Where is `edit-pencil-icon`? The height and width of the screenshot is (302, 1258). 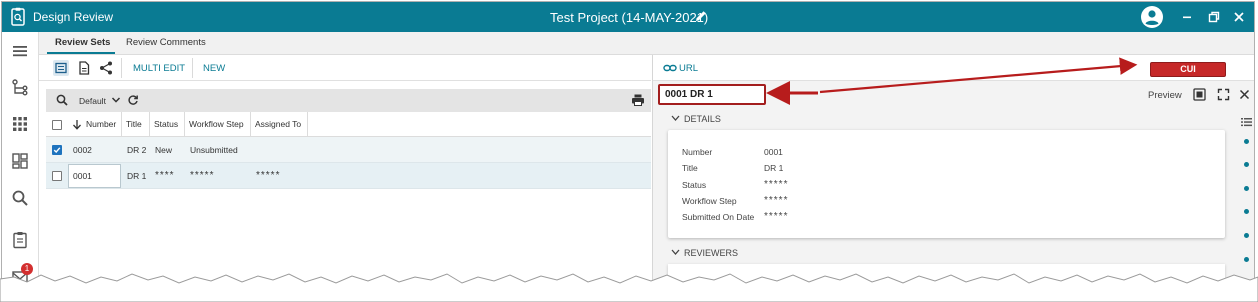
edit-pencil-icon is located at coordinates (701, 16).